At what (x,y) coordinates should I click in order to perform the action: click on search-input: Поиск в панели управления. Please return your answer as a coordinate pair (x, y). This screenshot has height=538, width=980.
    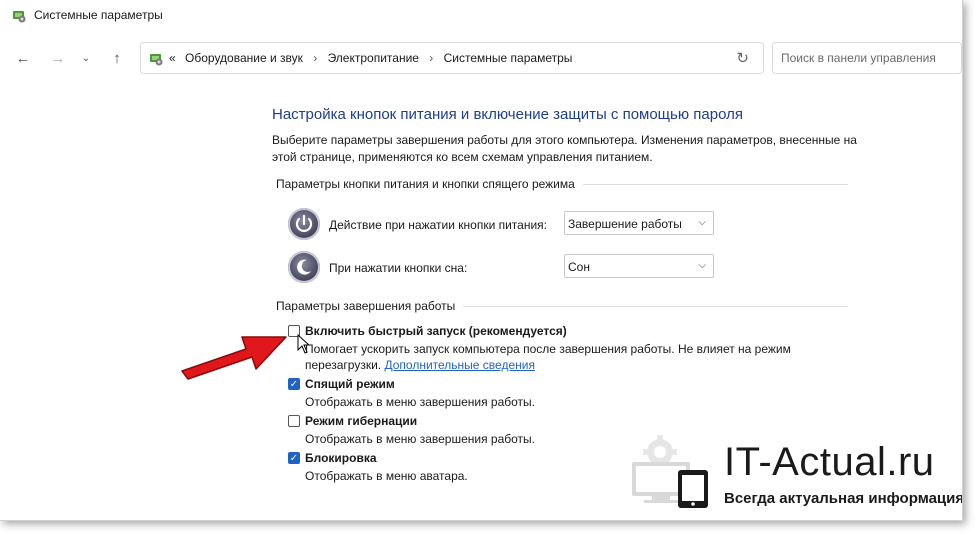
    Looking at the image, I should click on (867, 58).